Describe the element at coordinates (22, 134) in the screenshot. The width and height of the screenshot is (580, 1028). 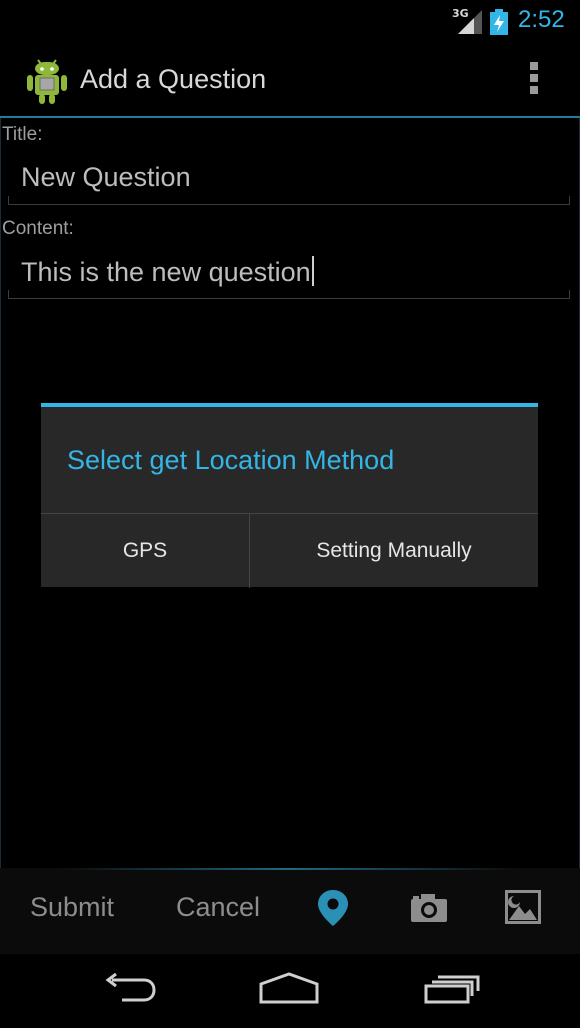
I see `title-label: Title:` at that location.